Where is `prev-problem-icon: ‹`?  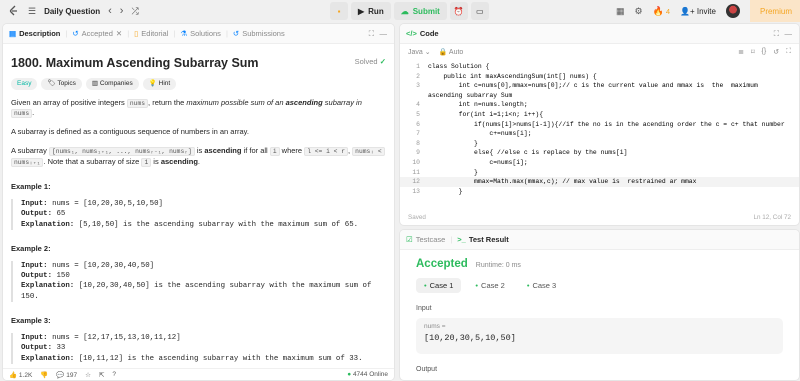
prev-problem-icon: ‹ is located at coordinates (110, 11).